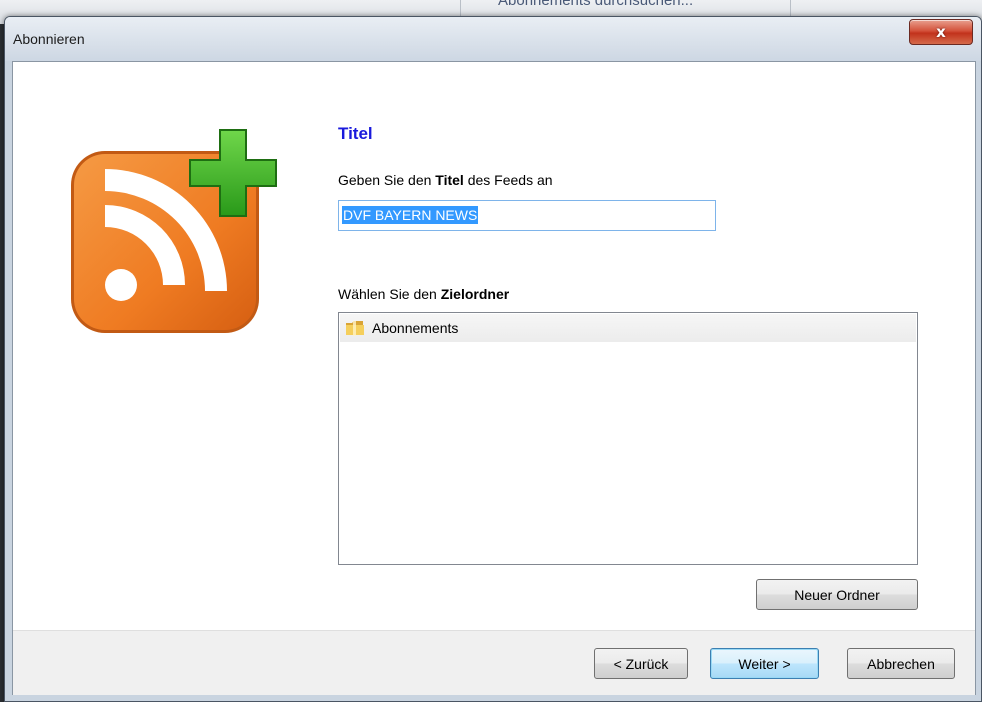 The width and height of the screenshot is (982, 702). I want to click on folder-prompt-prefix: Wählen Sie den, so click(389, 294).